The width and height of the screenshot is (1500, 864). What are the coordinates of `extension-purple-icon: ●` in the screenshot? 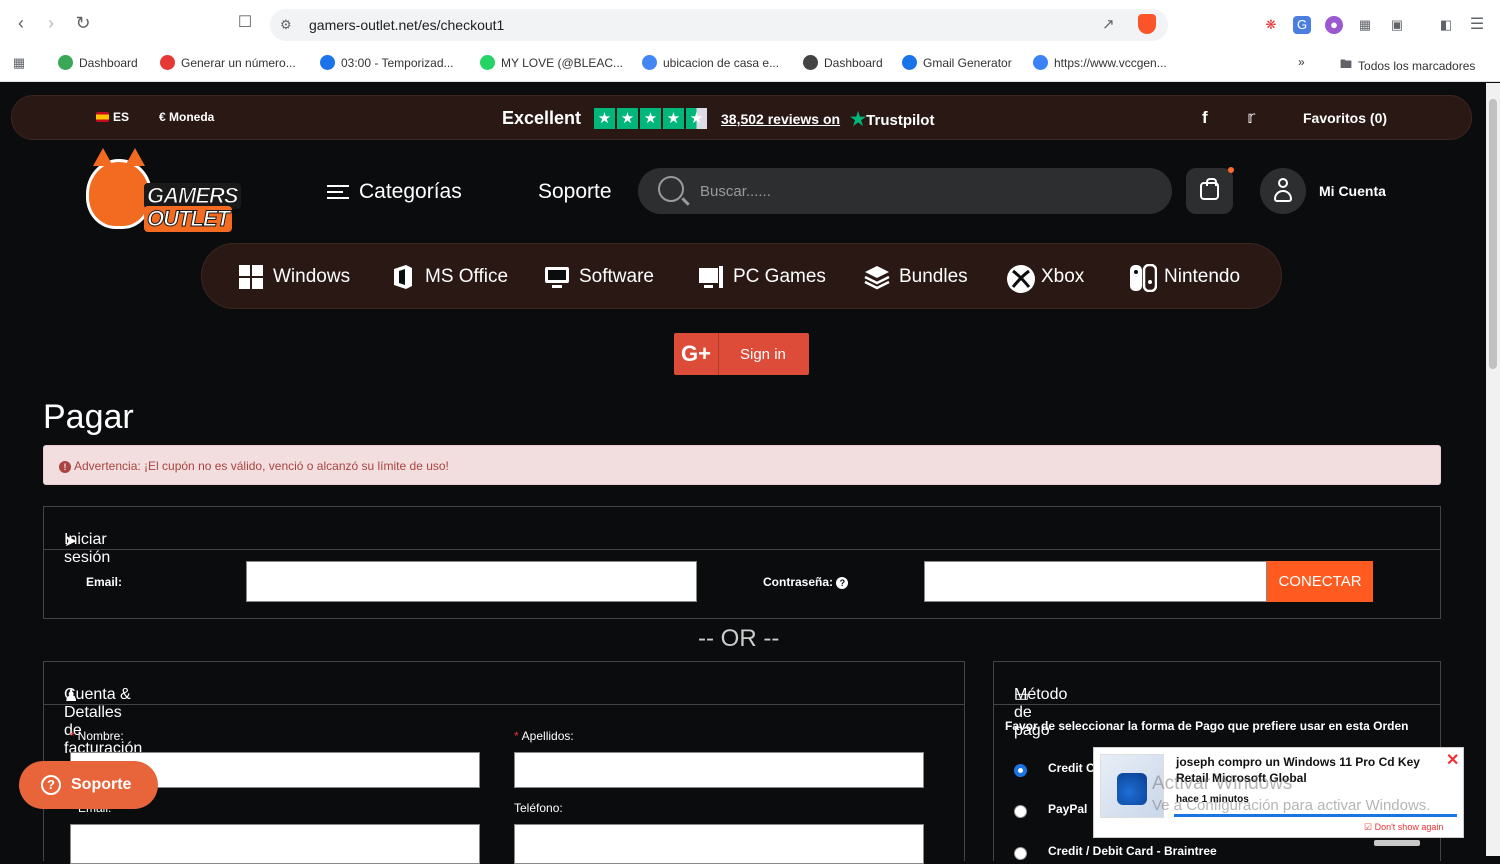 It's located at (1334, 25).